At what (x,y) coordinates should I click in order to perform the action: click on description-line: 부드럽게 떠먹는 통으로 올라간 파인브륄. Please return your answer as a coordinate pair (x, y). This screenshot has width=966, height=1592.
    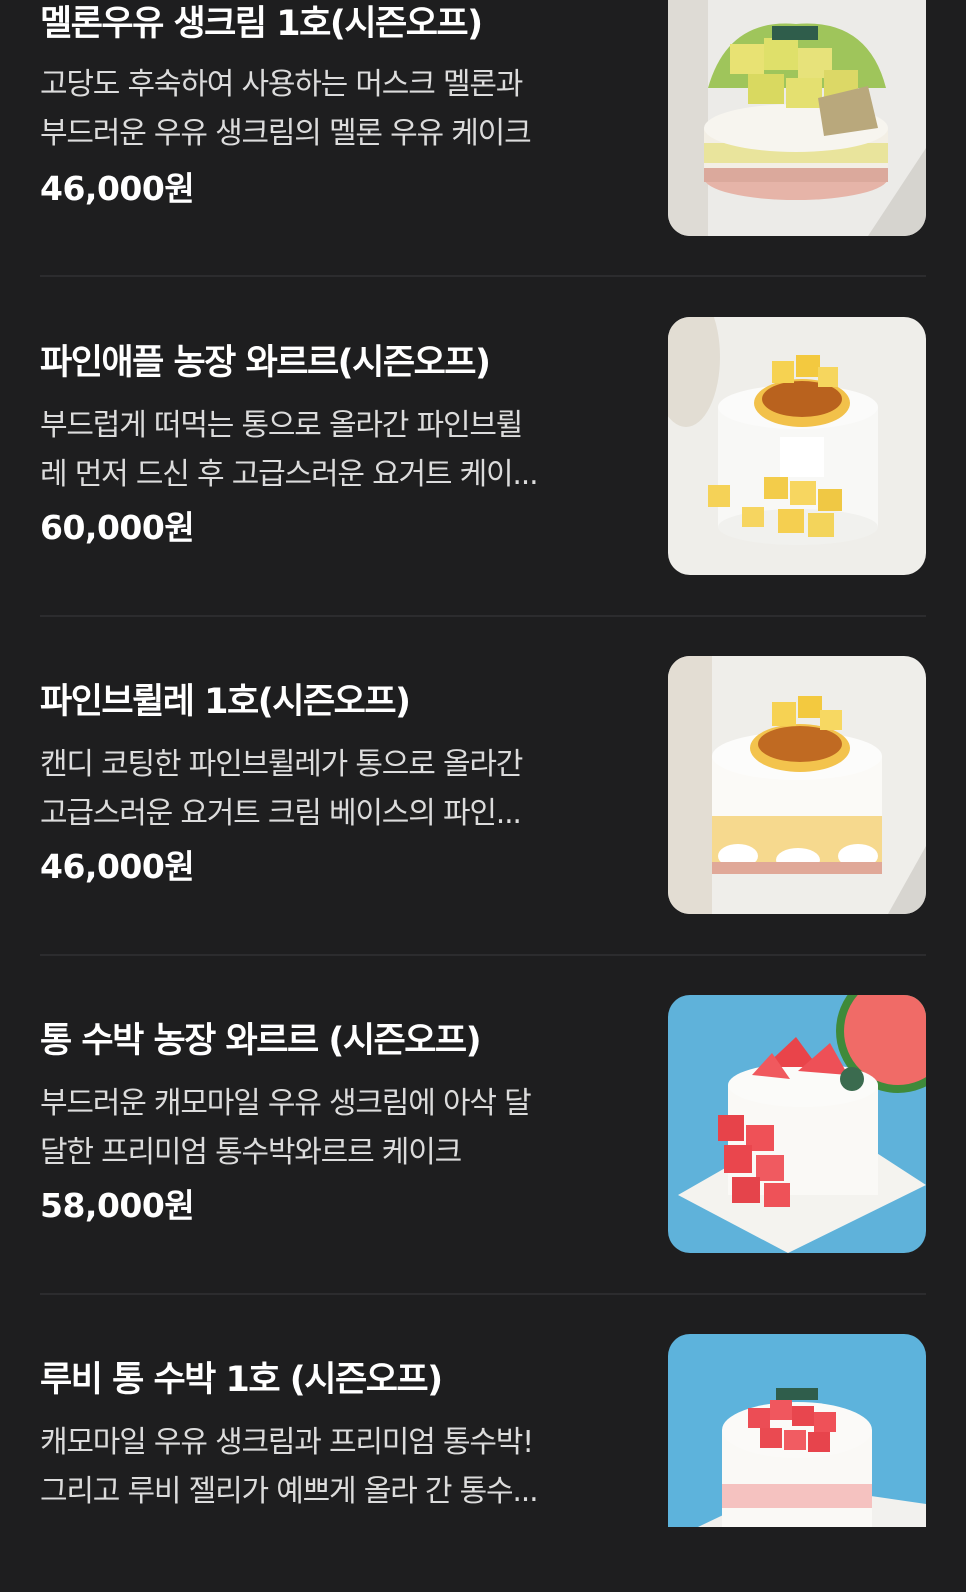
    Looking at the image, I should click on (281, 425).